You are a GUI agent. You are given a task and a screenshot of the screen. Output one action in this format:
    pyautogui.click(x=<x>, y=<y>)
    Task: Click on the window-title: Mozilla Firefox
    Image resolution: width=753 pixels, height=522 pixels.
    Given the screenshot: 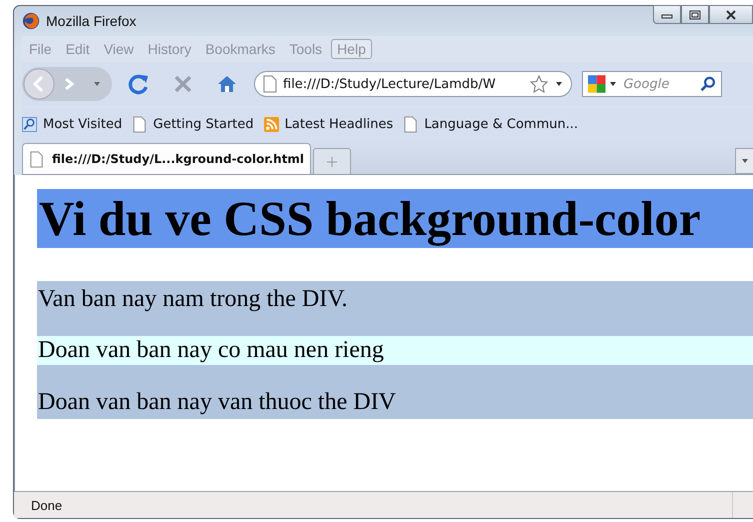 What is the action you would take?
    pyautogui.click(x=91, y=21)
    